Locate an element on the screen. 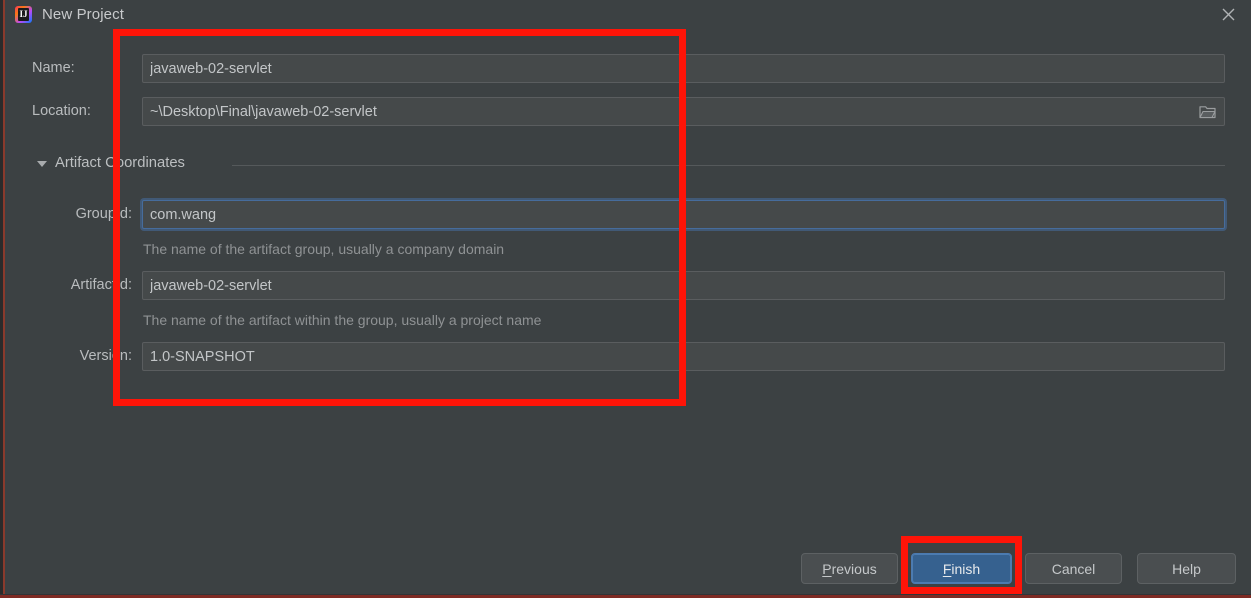  name-label: Name: is located at coordinates (53, 68).